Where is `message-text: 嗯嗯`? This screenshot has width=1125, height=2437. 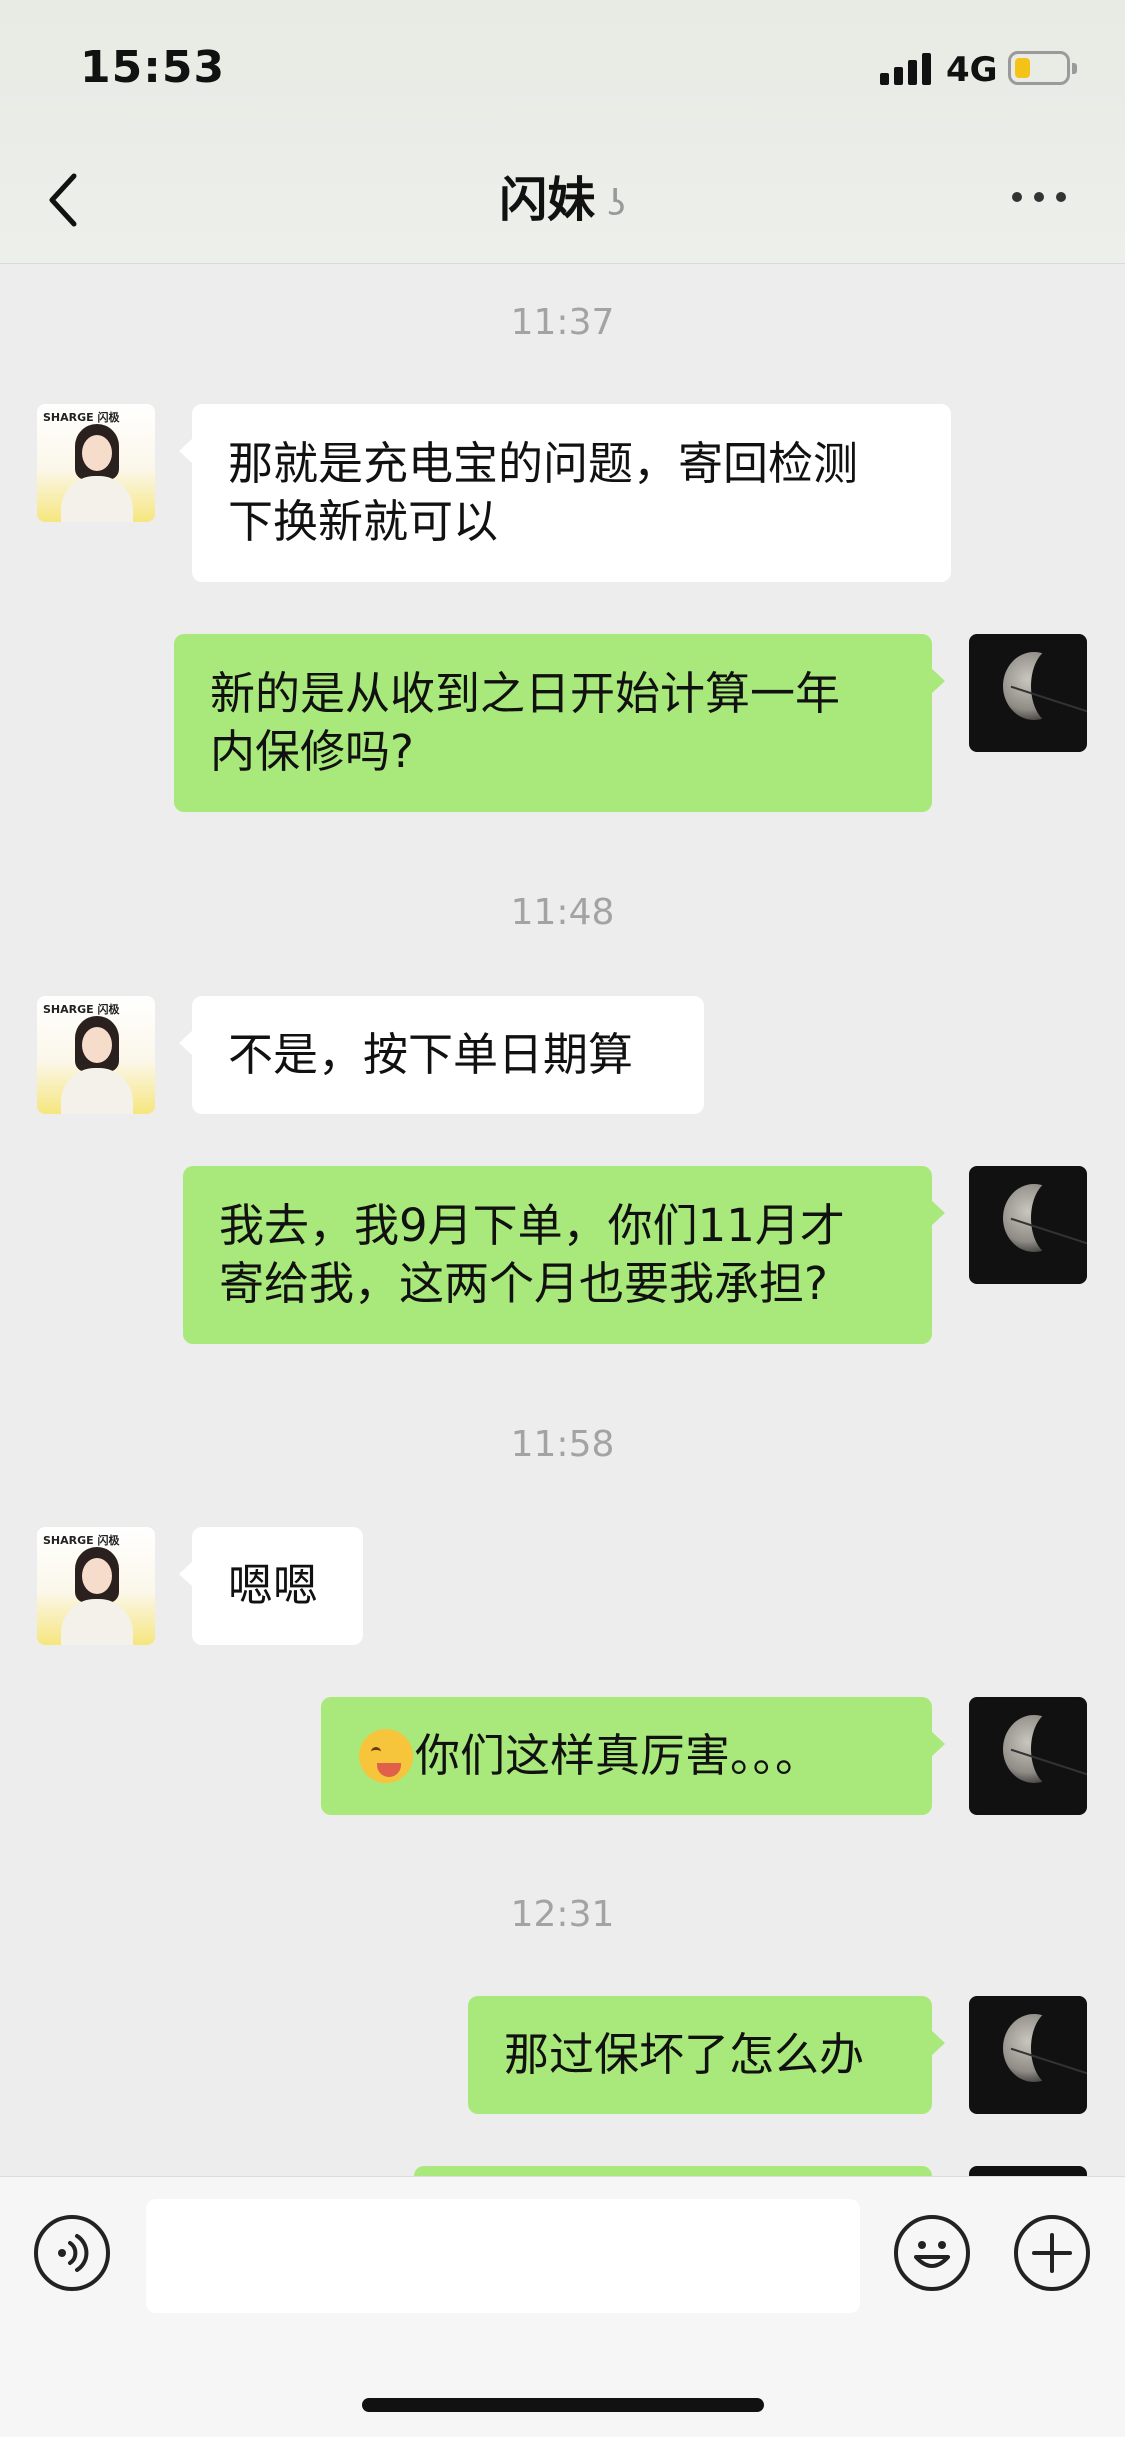
message-text: 嗯嗯 is located at coordinates (273, 1585).